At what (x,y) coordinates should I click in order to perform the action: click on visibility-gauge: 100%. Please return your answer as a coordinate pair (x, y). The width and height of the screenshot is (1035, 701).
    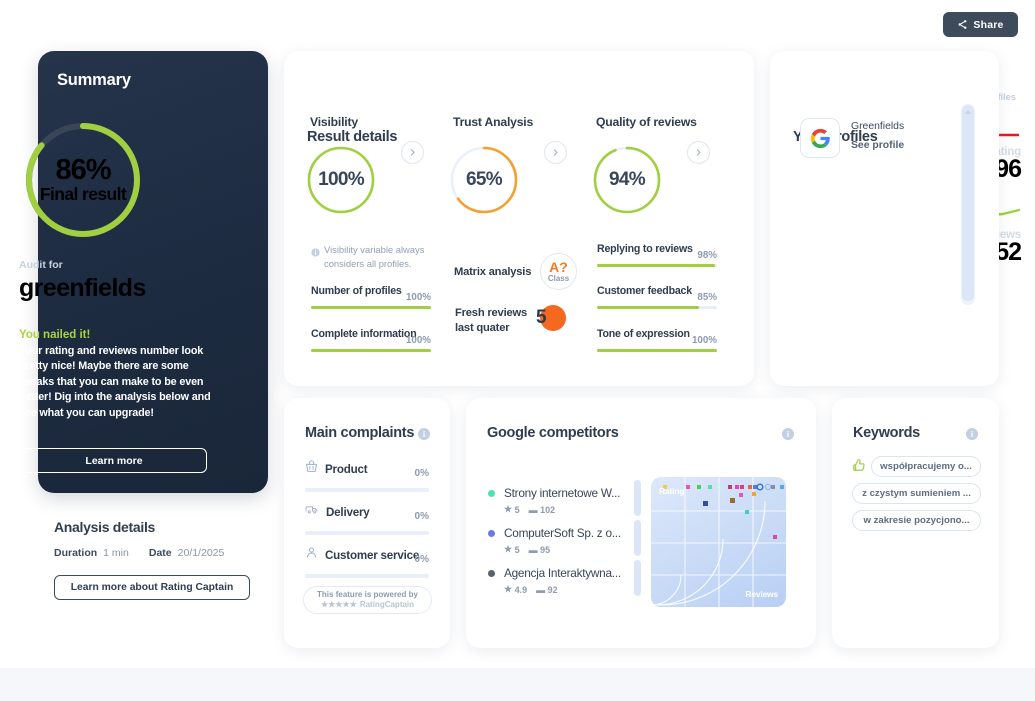
    Looking at the image, I should click on (341, 180).